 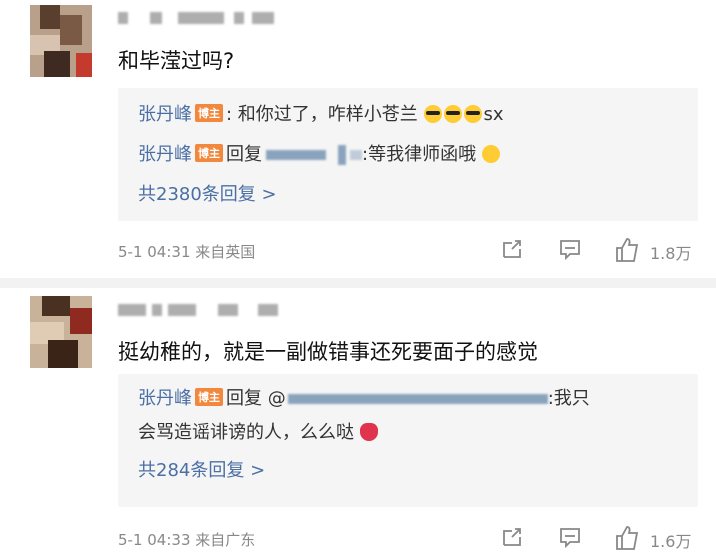 What do you see at coordinates (671, 541) in the screenshot?
I see `like-count: 1.6万` at bounding box center [671, 541].